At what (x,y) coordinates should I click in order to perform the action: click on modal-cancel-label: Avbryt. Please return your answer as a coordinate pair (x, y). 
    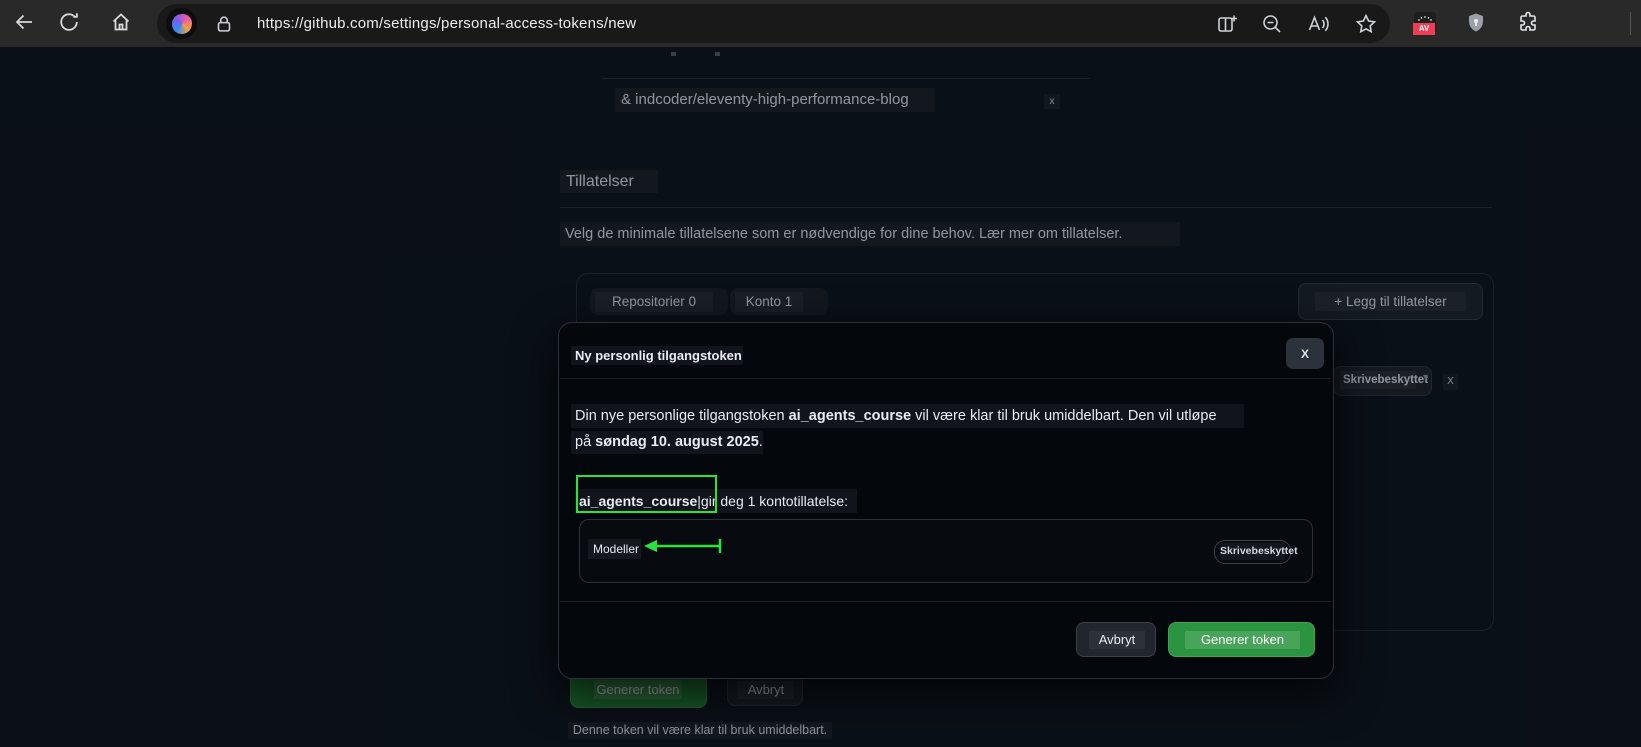
    Looking at the image, I should click on (1117, 640).